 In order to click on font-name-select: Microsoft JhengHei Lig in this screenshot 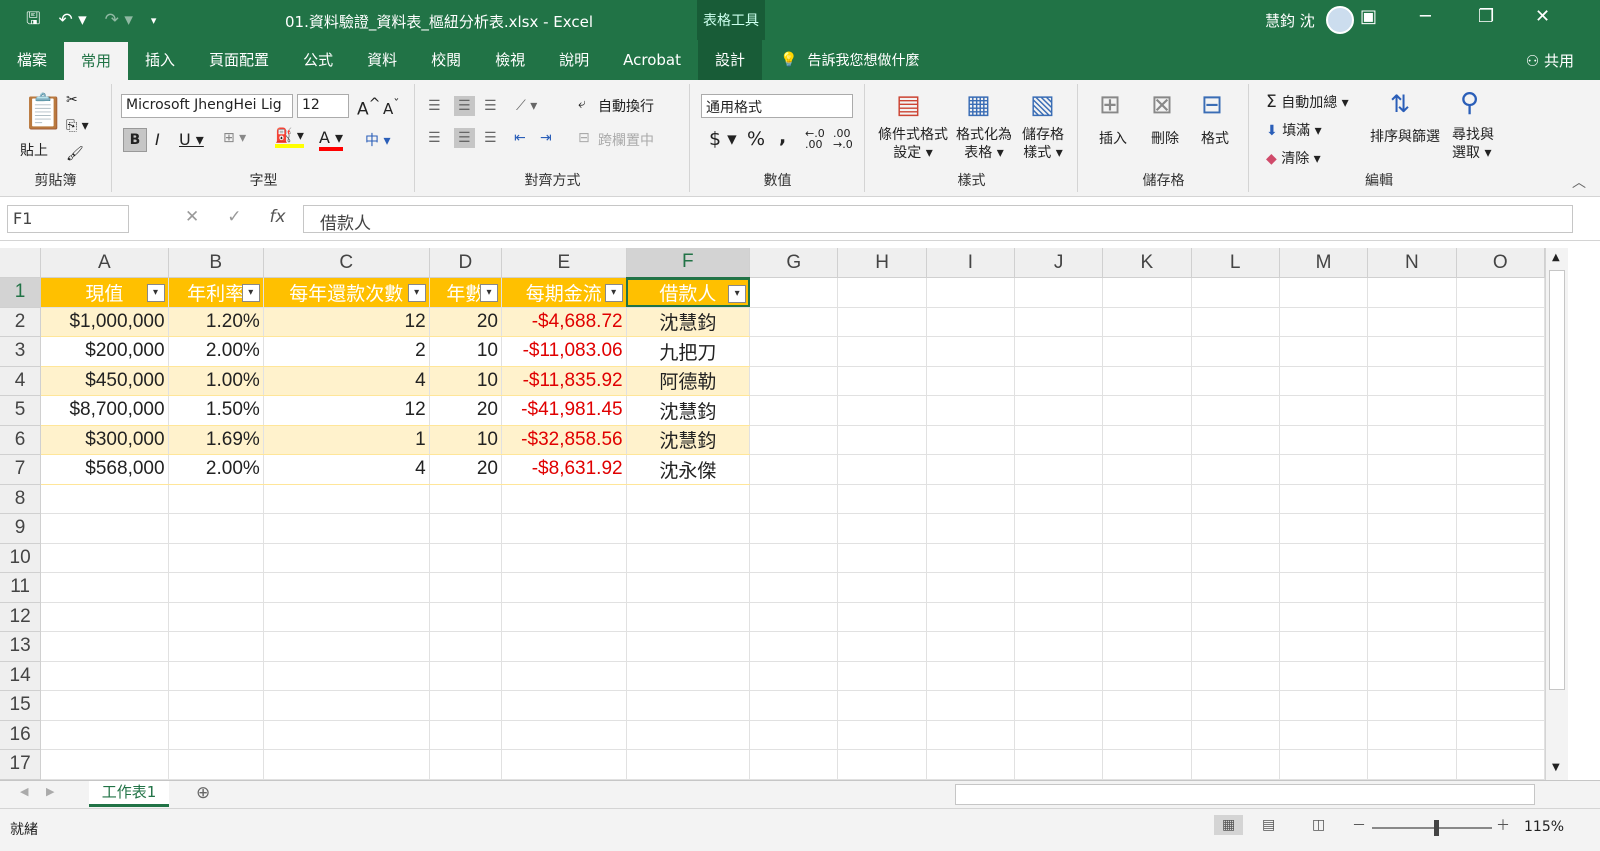, I will do `click(207, 106)`.